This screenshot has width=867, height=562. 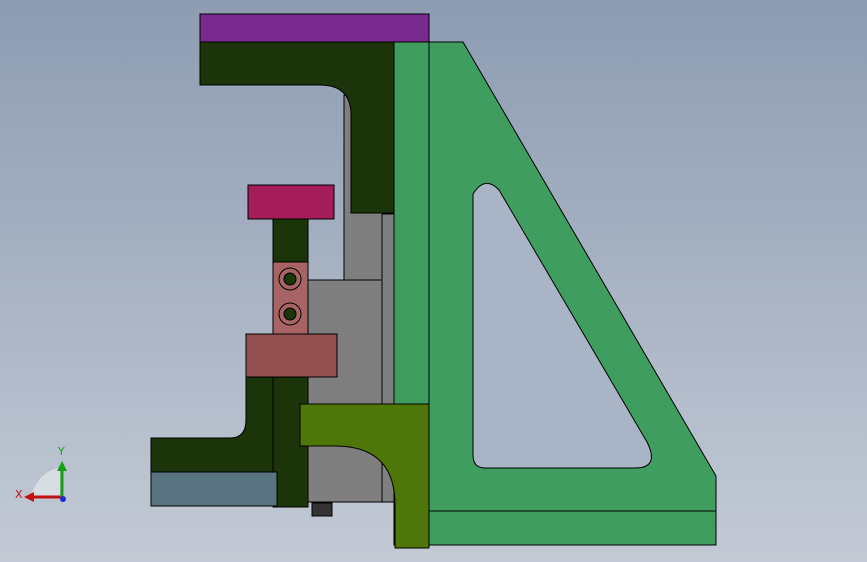 I want to click on screw-hole-bottom, so click(x=290, y=314).